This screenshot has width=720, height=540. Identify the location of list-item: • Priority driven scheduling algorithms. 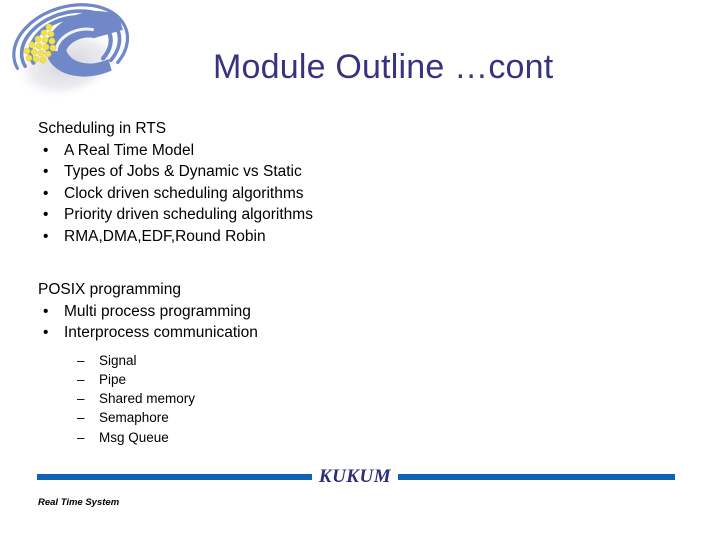
(360, 215).